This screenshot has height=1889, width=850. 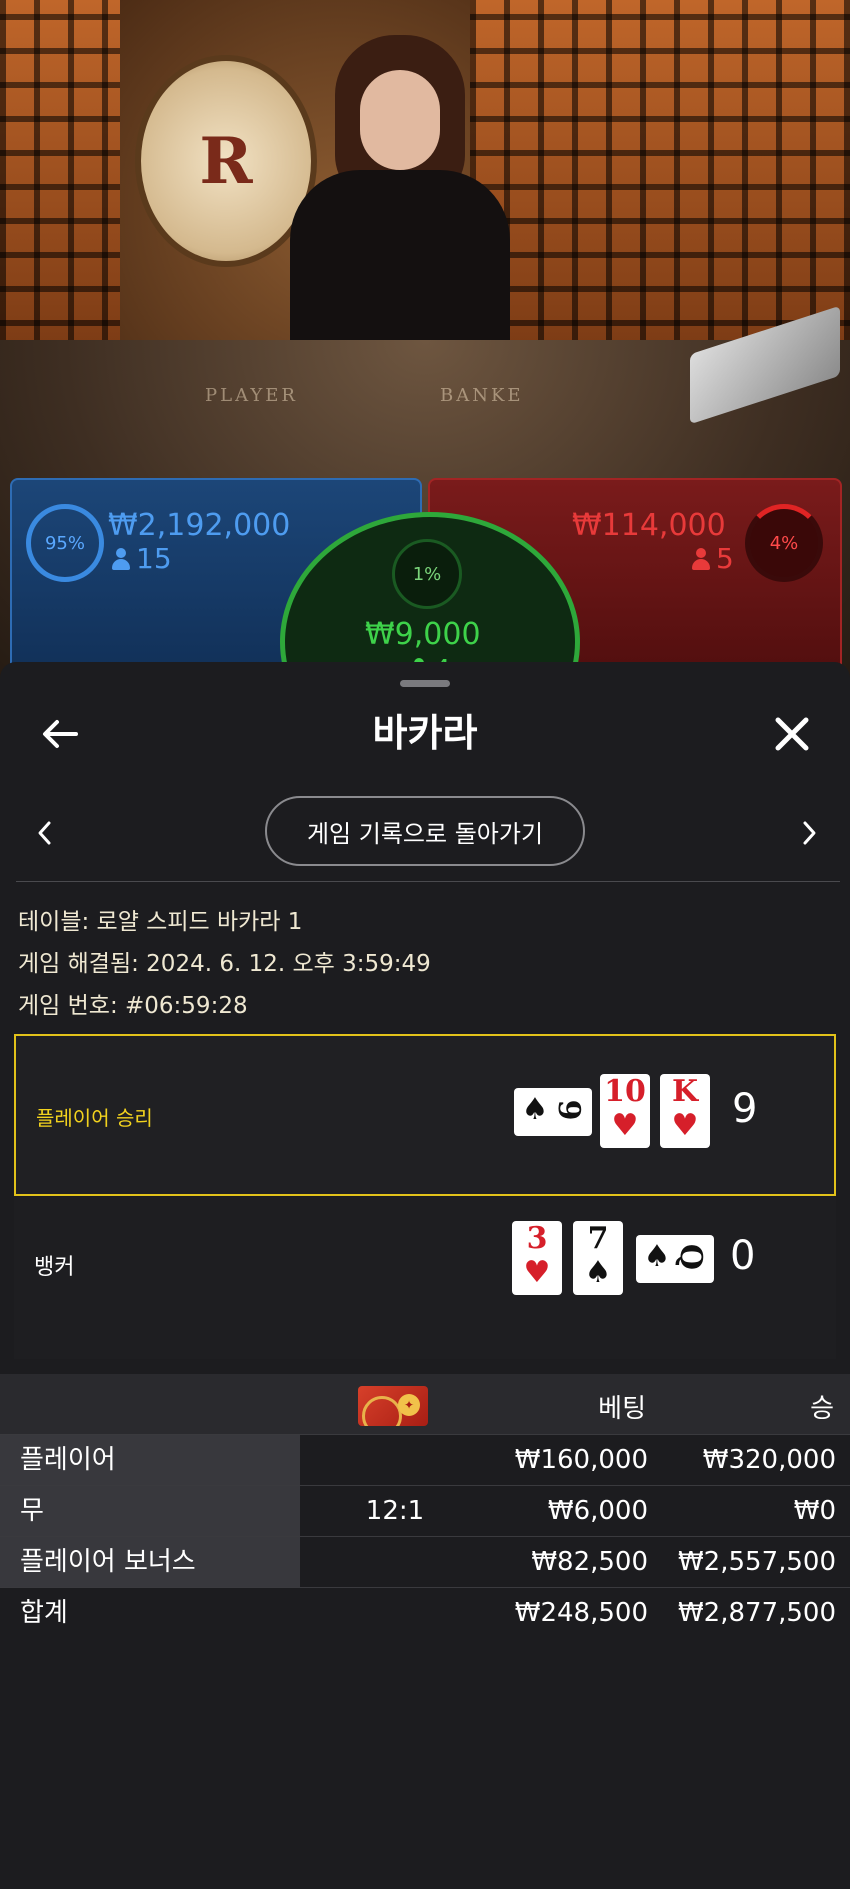 What do you see at coordinates (685, 1091) in the screenshot?
I see `card-rank: K` at bounding box center [685, 1091].